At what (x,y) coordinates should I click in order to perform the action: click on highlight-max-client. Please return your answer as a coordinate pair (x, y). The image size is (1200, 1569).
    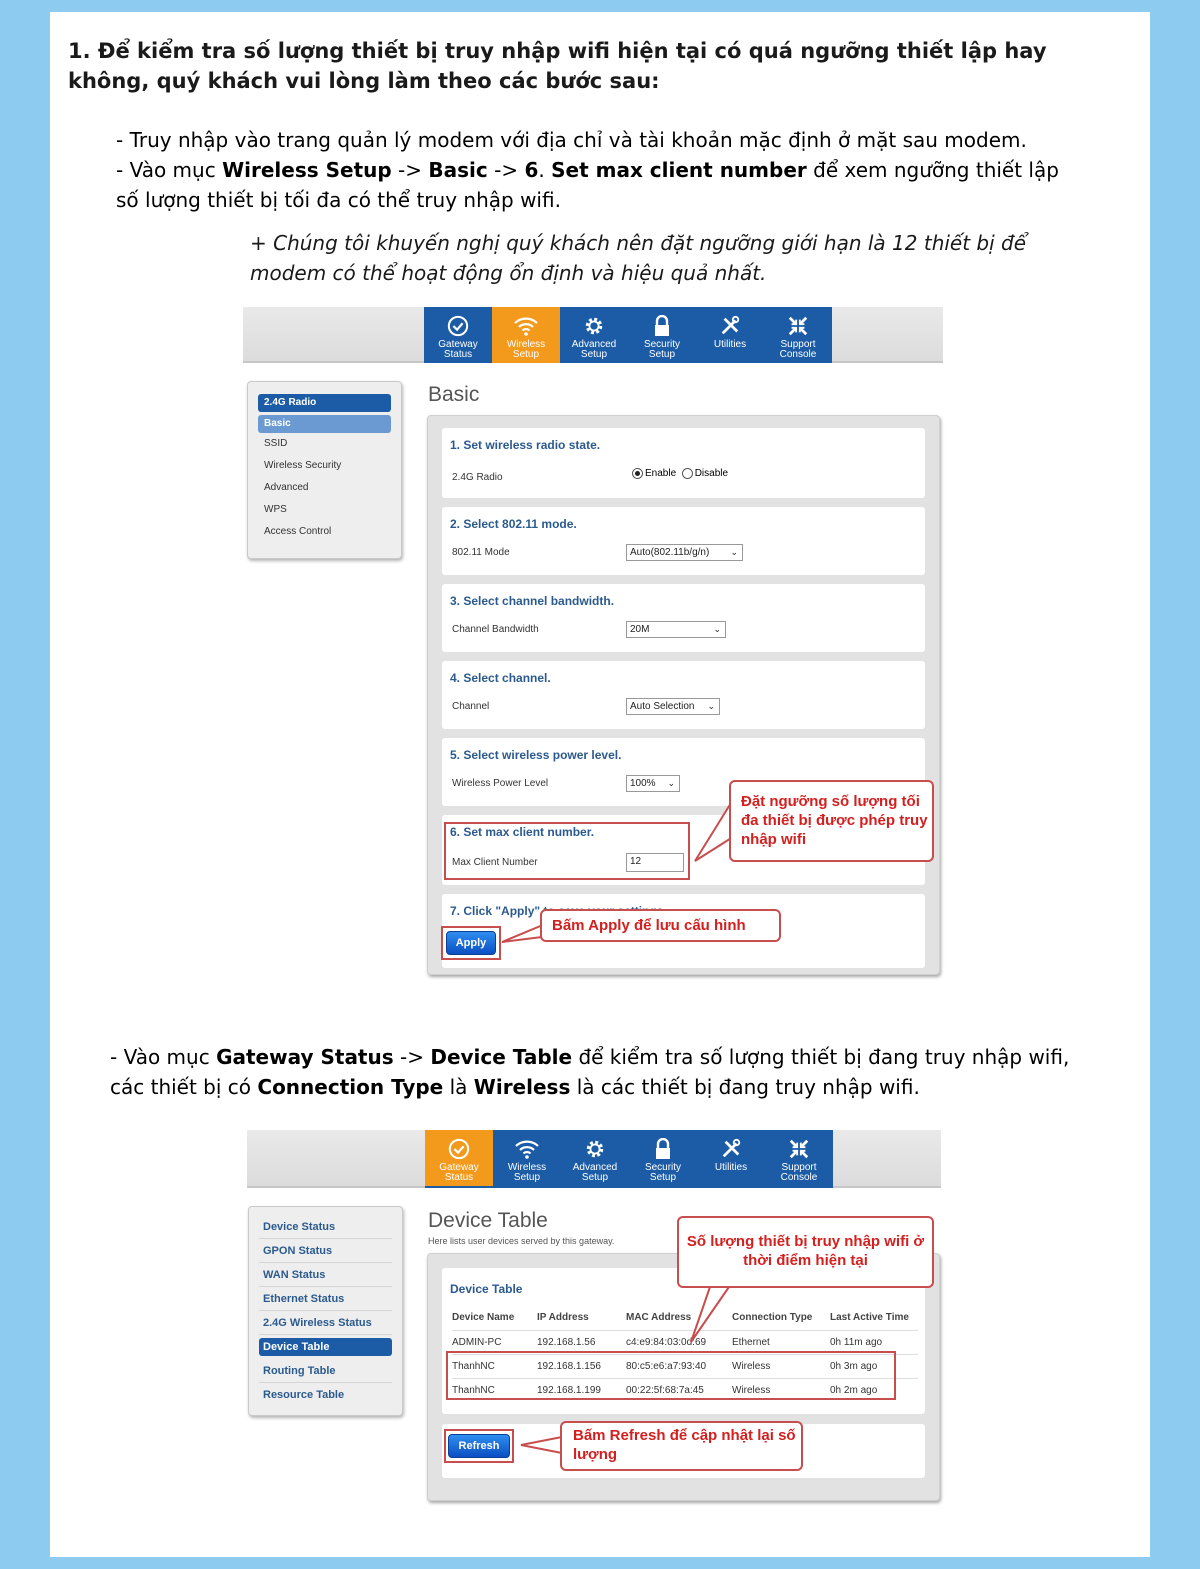
    Looking at the image, I should click on (567, 851).